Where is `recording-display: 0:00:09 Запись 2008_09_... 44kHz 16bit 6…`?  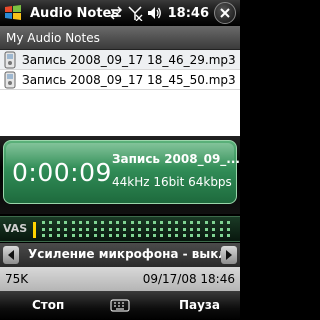
recording-display: 0:00:09 Запись 2008_09_... 44kHz 16bit 6… is located at coordinates (121, 172).